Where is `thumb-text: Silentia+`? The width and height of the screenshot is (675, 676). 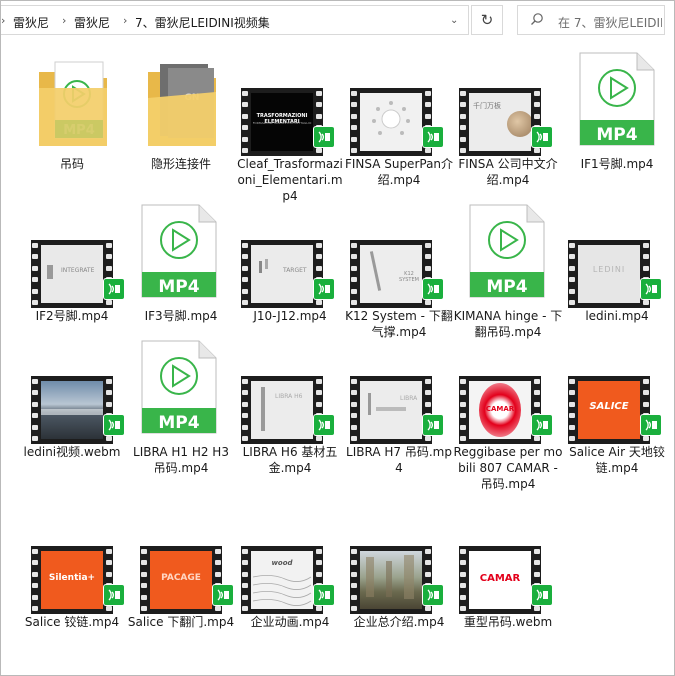
thumb-text: Silentia+ is located at coordinates (72, 578).